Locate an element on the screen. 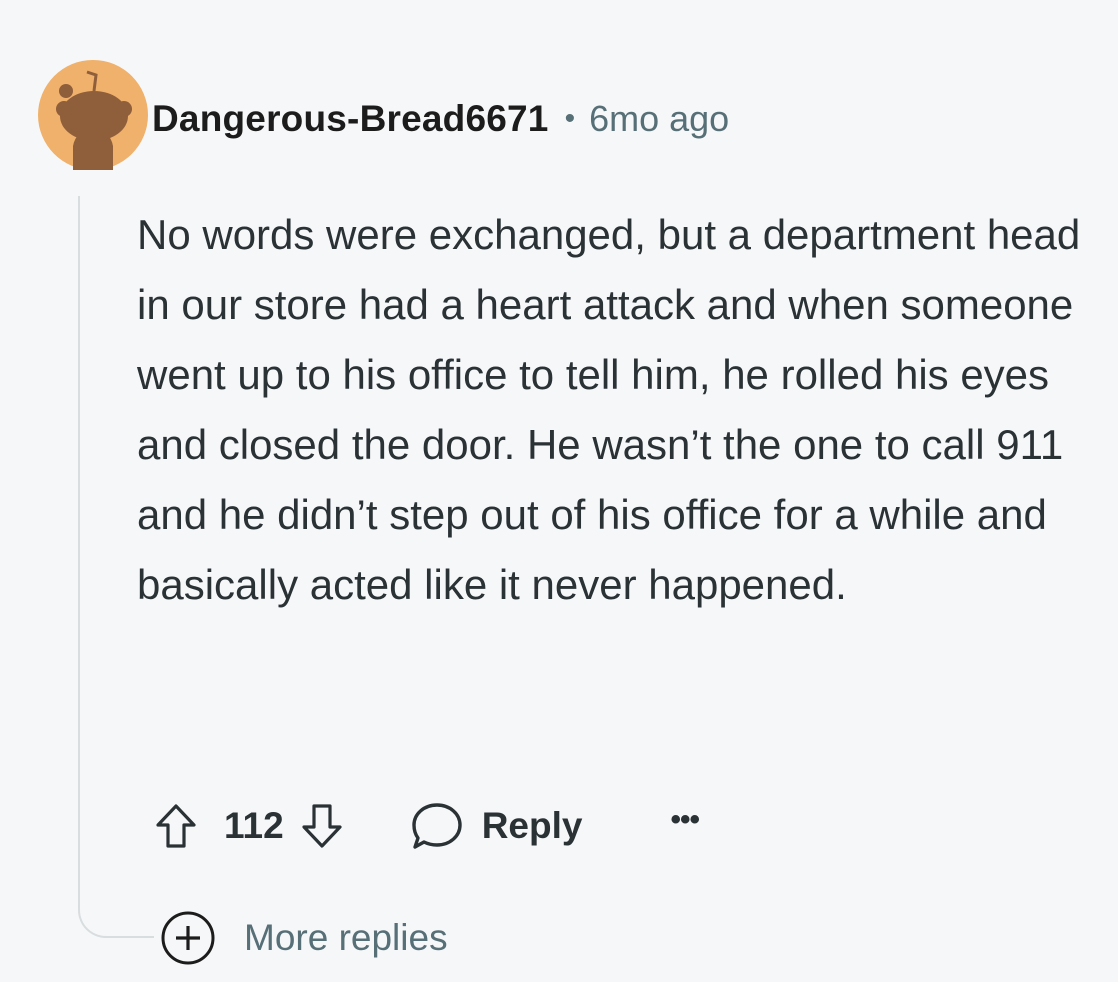 This screenshot has height=982, width=1118. speech-bubble-icon is located at coordinates (437, 826).